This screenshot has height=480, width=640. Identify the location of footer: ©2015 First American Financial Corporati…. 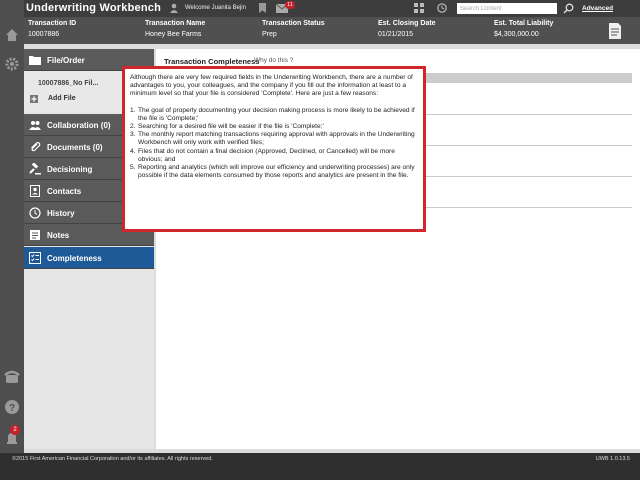
(320, 466).